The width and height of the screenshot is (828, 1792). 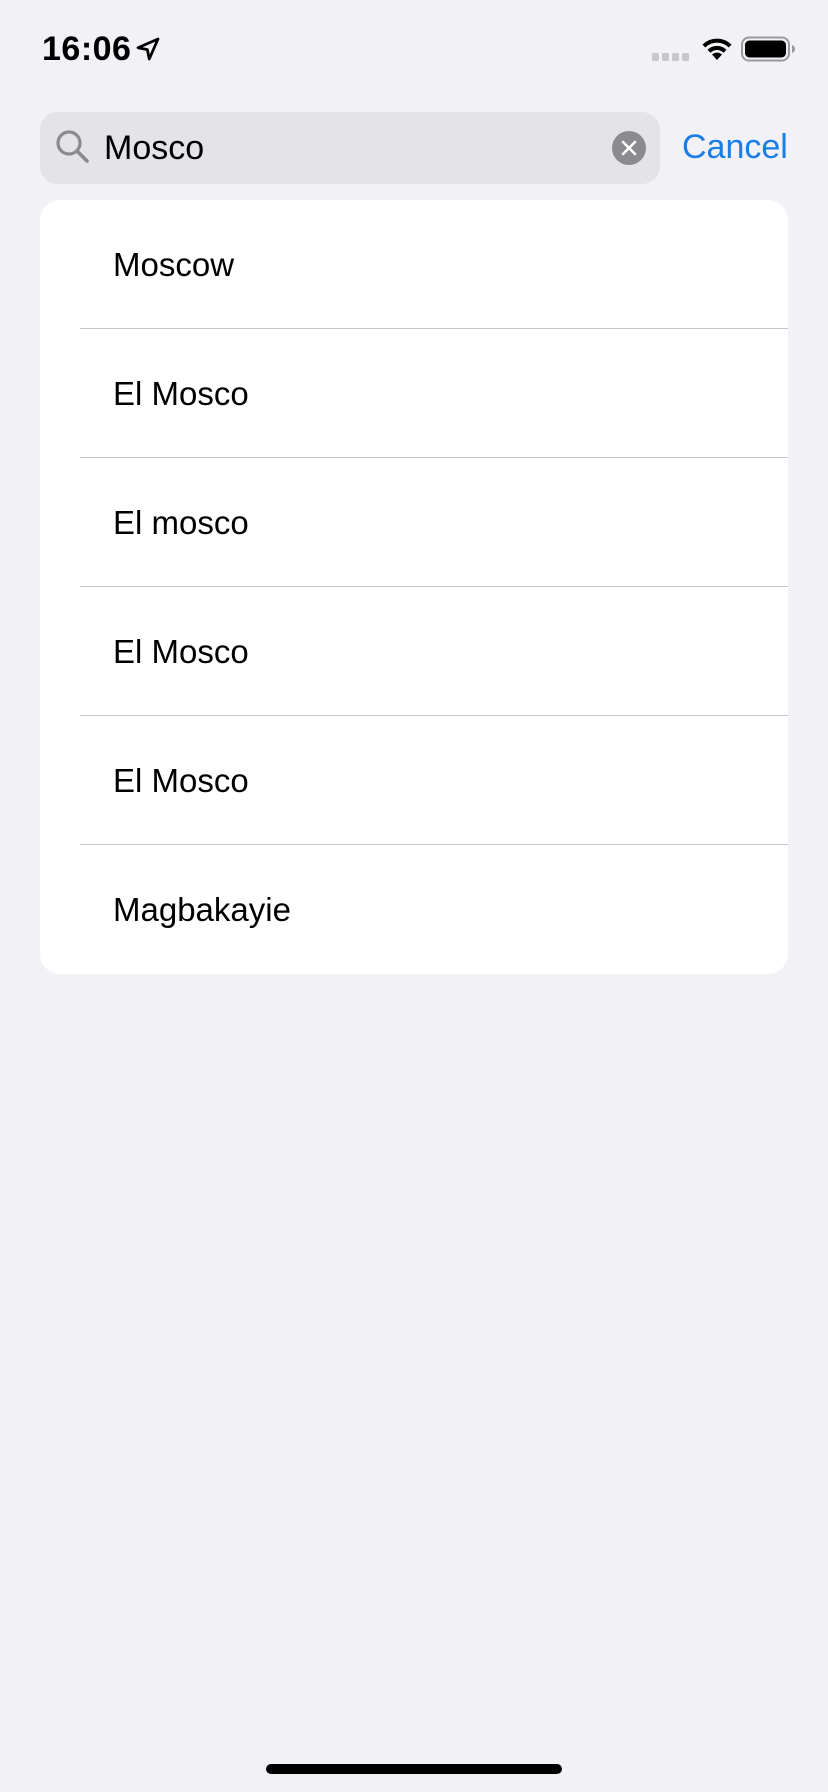 What do you see at coordinates (344, 148) in the screenshot?
I see `search-input` at bounding box center [344, 148].